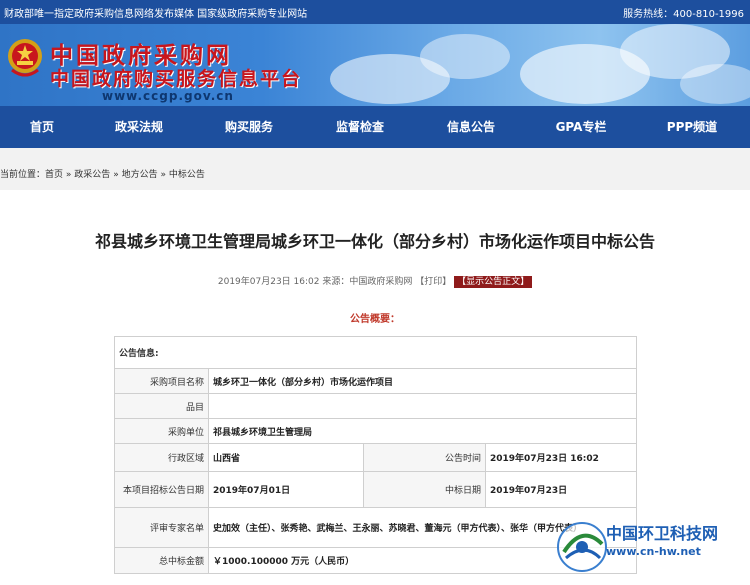 Image resolution: width=750 pixels, height=585 pixels. I want to click on tender-date-value: 2019年07月01日, so click(286, 489).